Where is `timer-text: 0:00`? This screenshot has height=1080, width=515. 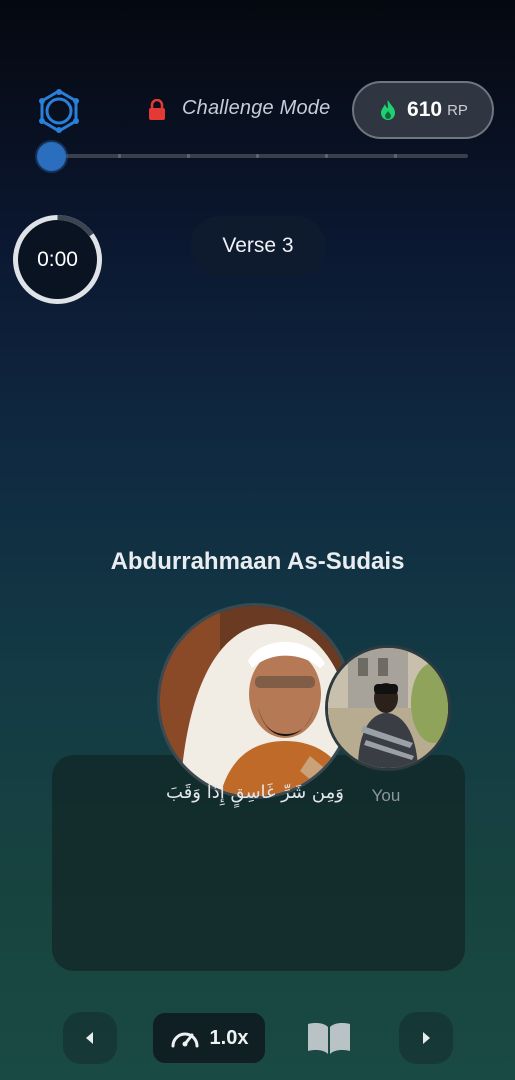
timer-text: 0:00 is located at coordinates (57, 259).